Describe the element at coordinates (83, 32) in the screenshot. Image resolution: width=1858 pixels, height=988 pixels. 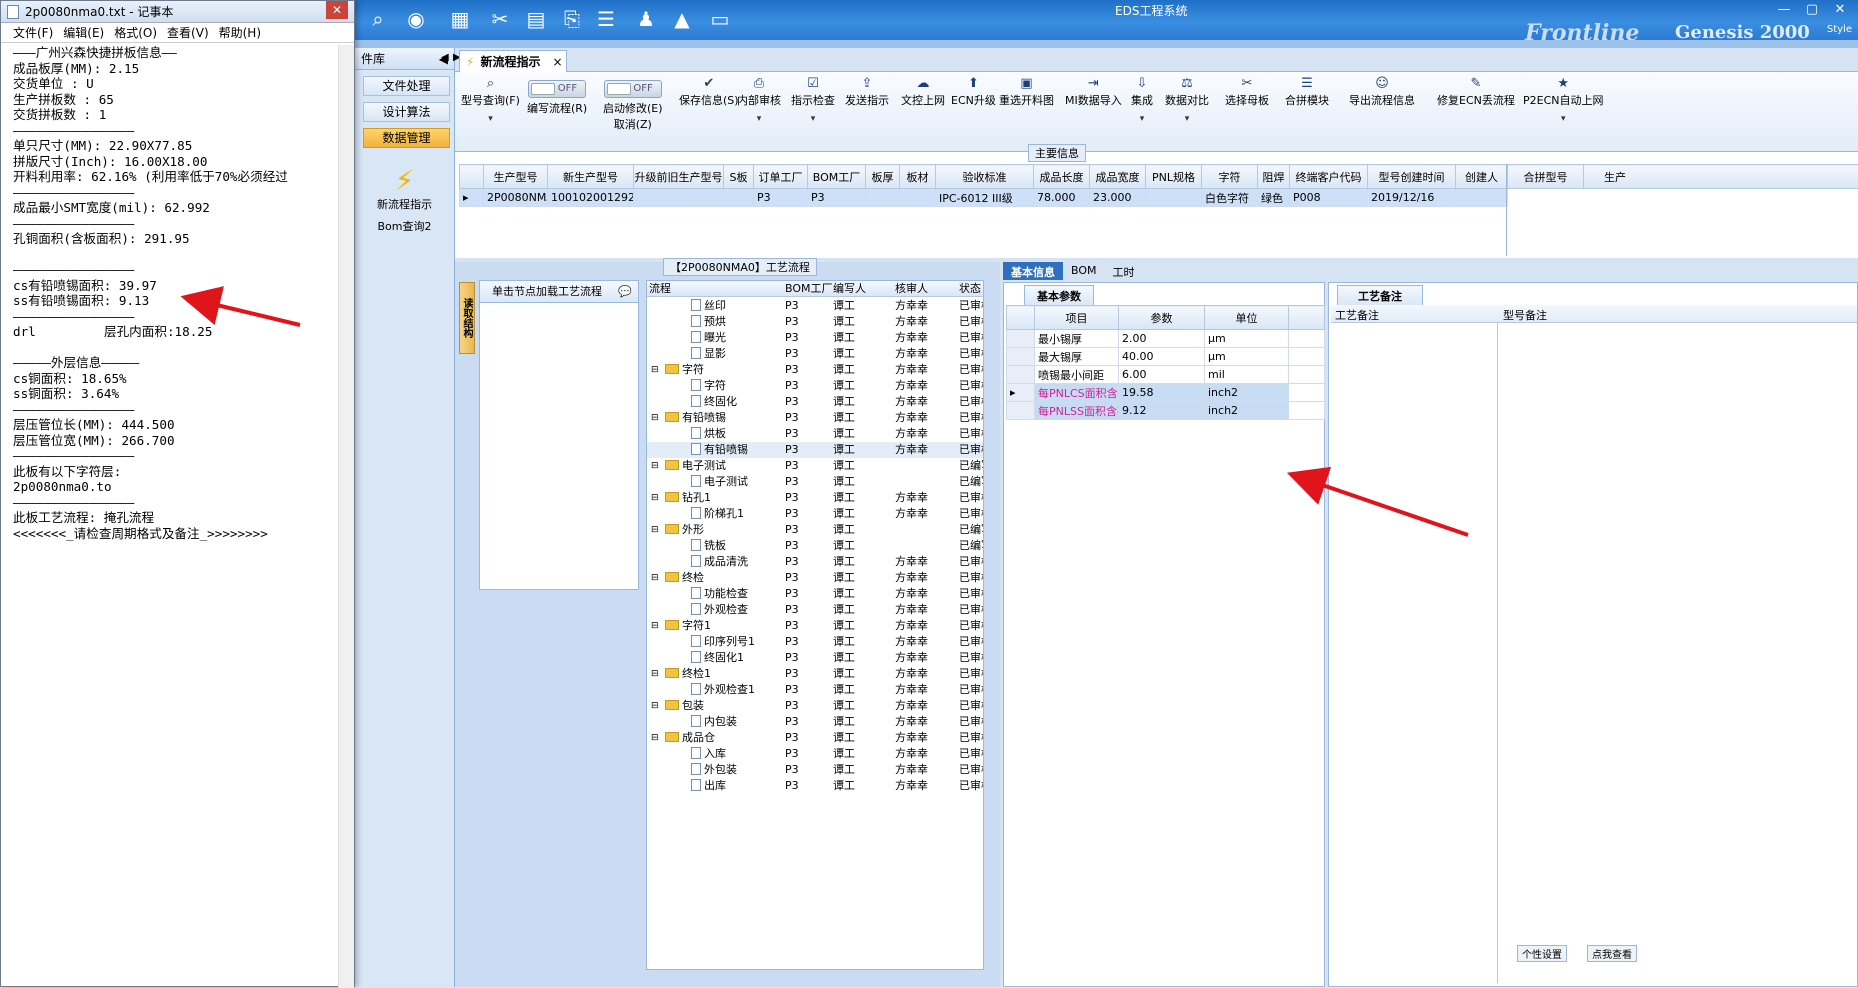
I see `menu-edit: 编辑(E)` at that location.